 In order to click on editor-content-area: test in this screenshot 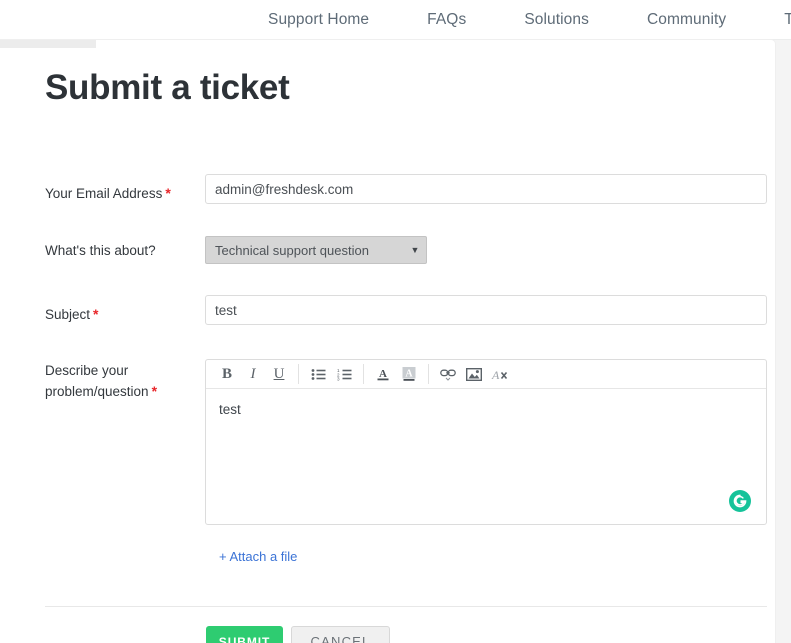, I will do `click(486, 456)`.